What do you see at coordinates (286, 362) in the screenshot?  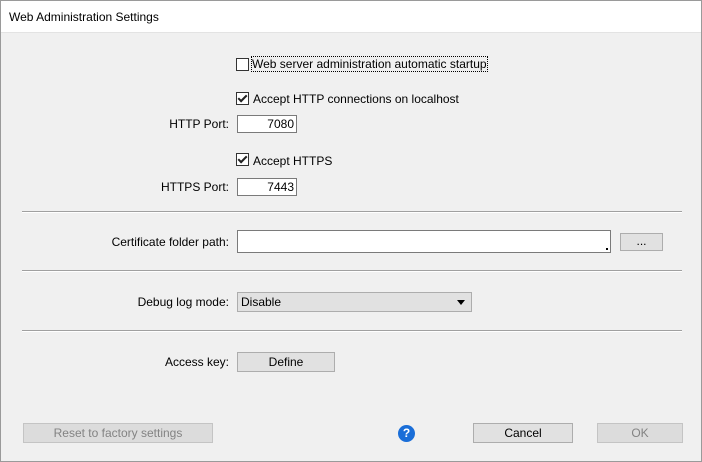 I see `define-button: Define` at bounding box center [286, 362].